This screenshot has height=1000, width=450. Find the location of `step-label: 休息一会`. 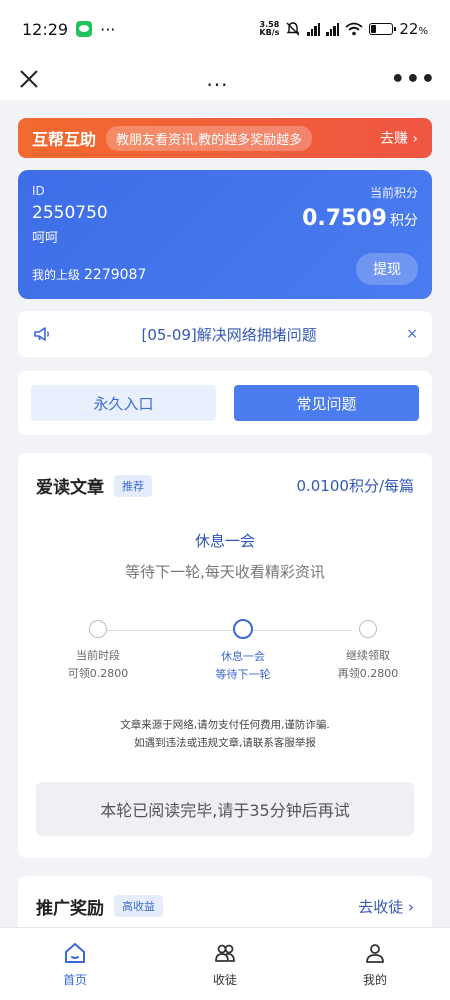

step-label: 休息一会 is located at coordinates (243, 656).